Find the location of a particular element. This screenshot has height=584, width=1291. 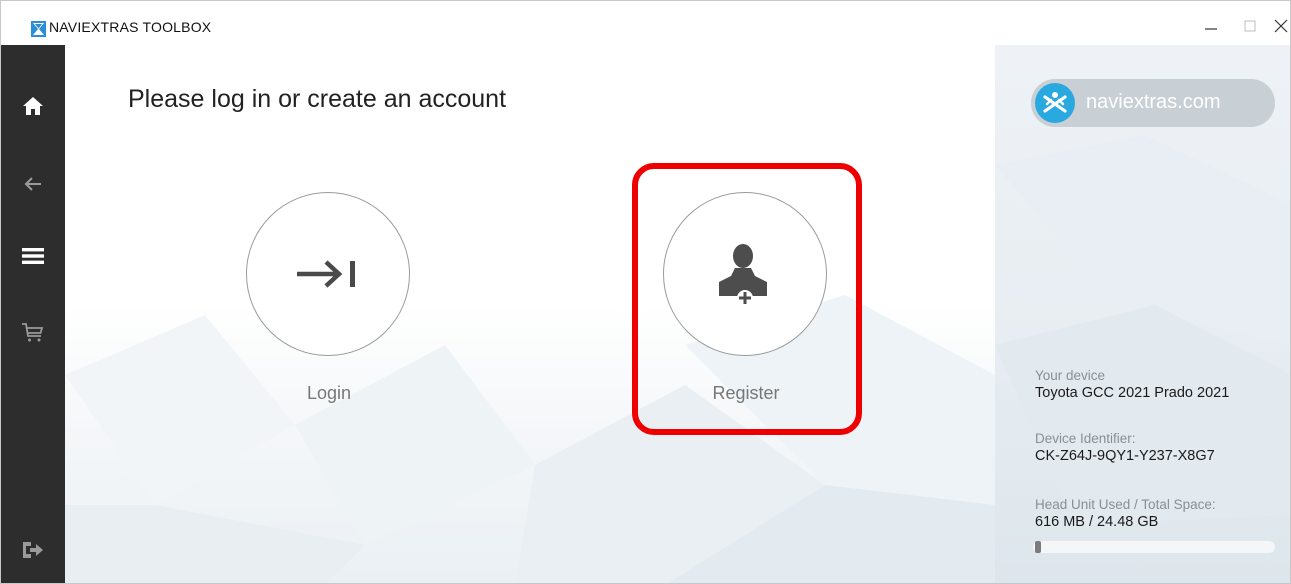

close-button is located at coordinates (1275, 26).